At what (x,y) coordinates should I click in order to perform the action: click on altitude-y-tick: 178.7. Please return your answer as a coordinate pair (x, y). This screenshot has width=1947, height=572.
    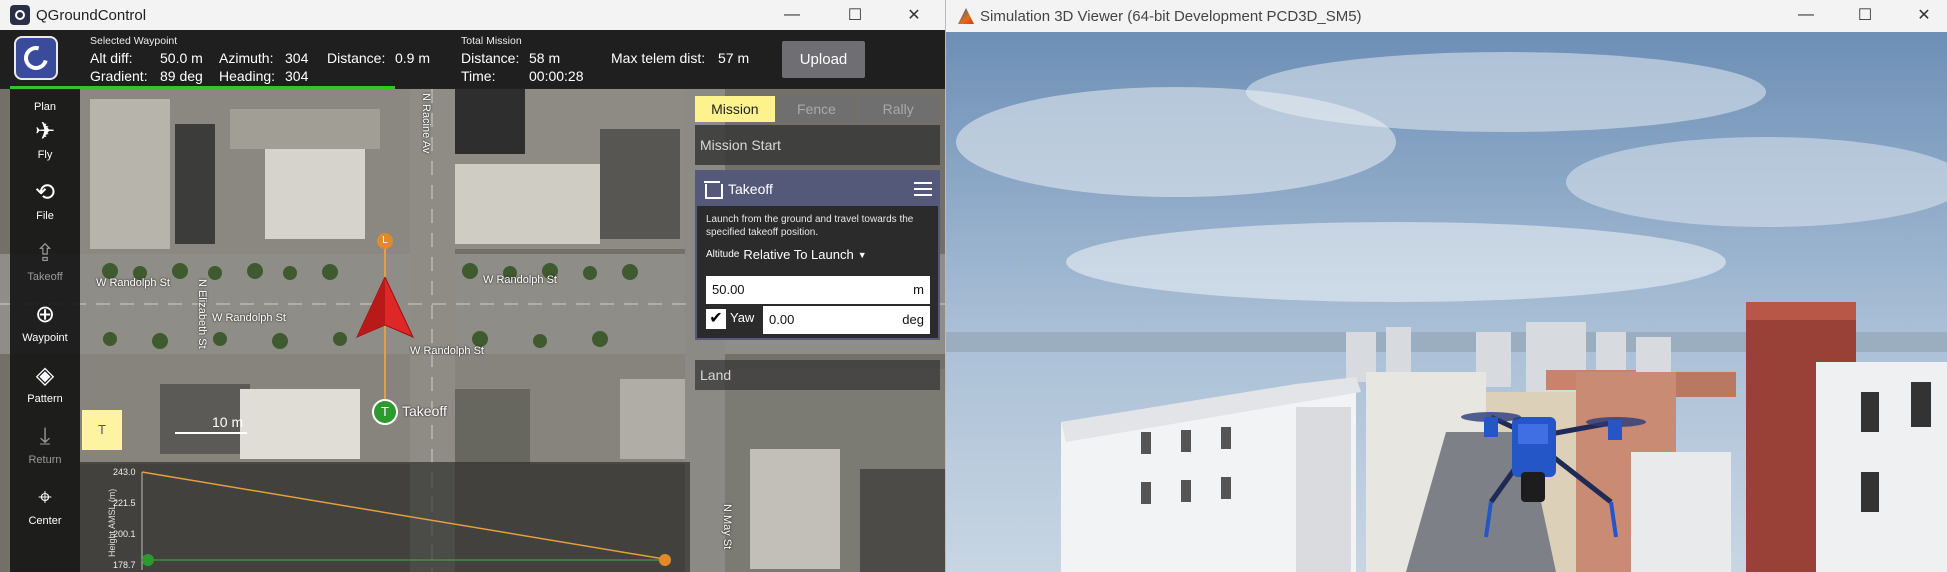
    Looking at the image, I should click on (124, 565).